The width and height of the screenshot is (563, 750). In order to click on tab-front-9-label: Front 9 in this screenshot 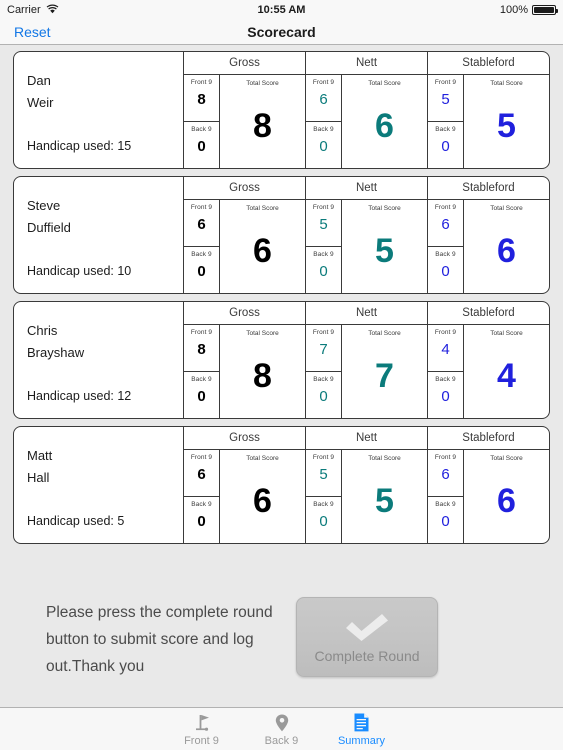, I will do `click(201, 740)`.